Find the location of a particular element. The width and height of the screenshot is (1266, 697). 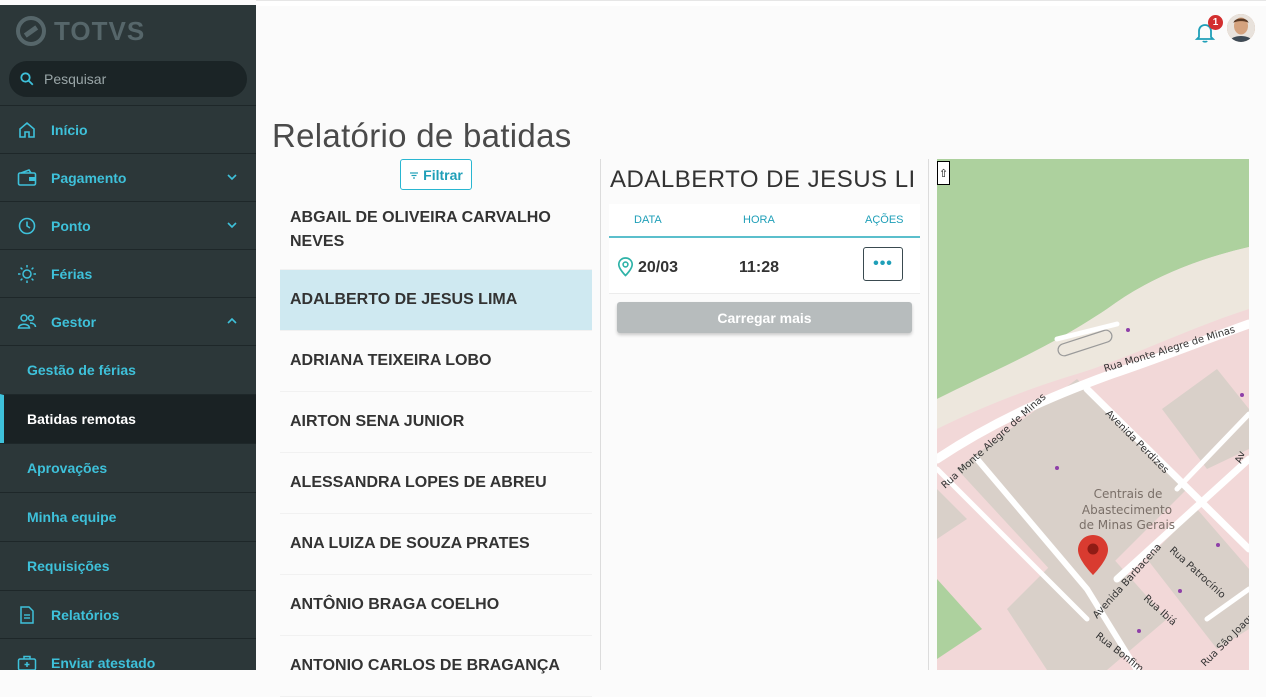

avatar is located at coordinates (1241, 28).